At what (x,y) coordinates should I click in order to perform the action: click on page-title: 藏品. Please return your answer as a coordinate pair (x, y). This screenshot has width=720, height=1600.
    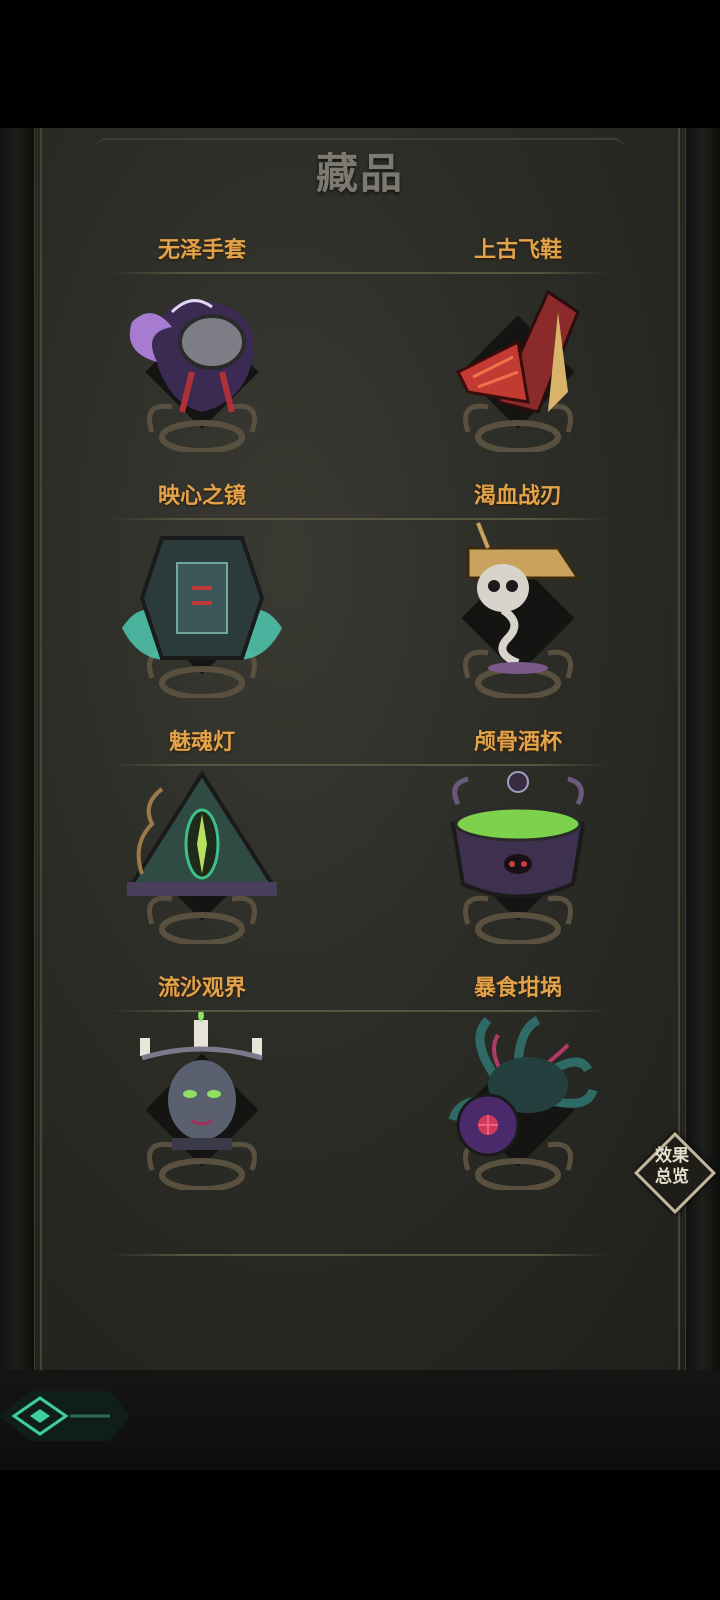
    Looking at the image, I should click on (359, 173).